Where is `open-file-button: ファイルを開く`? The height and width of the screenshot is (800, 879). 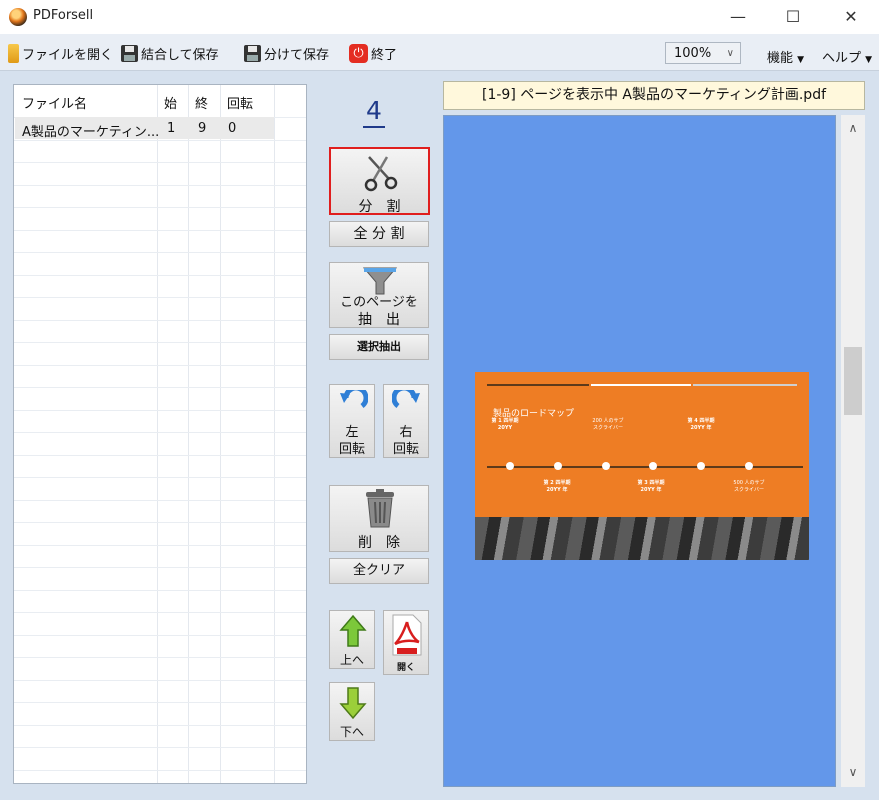 open-file-button: ファイルを開く is located at coordinates (60, 53).